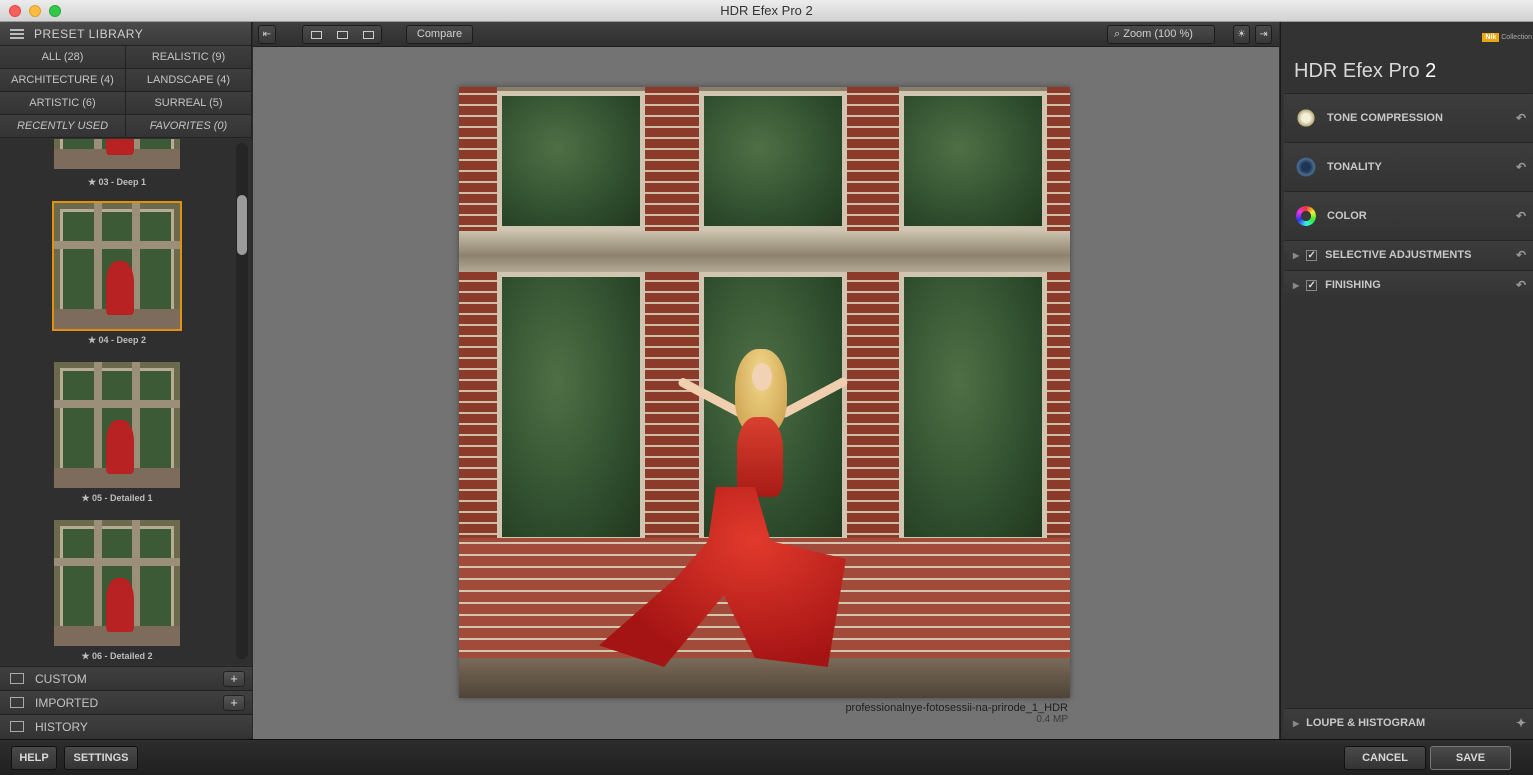 The image size is (1533, 775). Describe the element at coordinates (1347, 215) in the screenshot. I see `color-label: COLOR` at that location.